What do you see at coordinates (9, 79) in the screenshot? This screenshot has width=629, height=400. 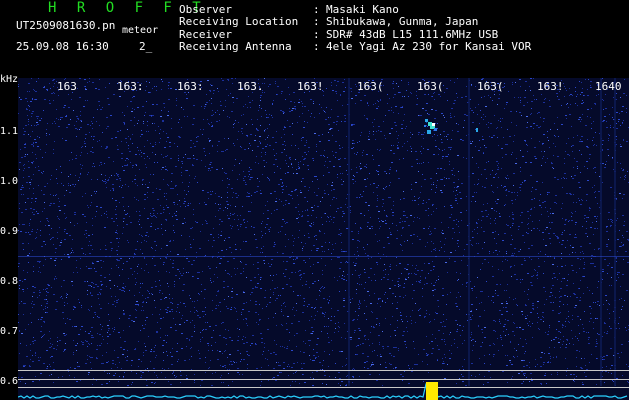 I see `y-axis-unit: kHz` at bounding box center [9, 79].